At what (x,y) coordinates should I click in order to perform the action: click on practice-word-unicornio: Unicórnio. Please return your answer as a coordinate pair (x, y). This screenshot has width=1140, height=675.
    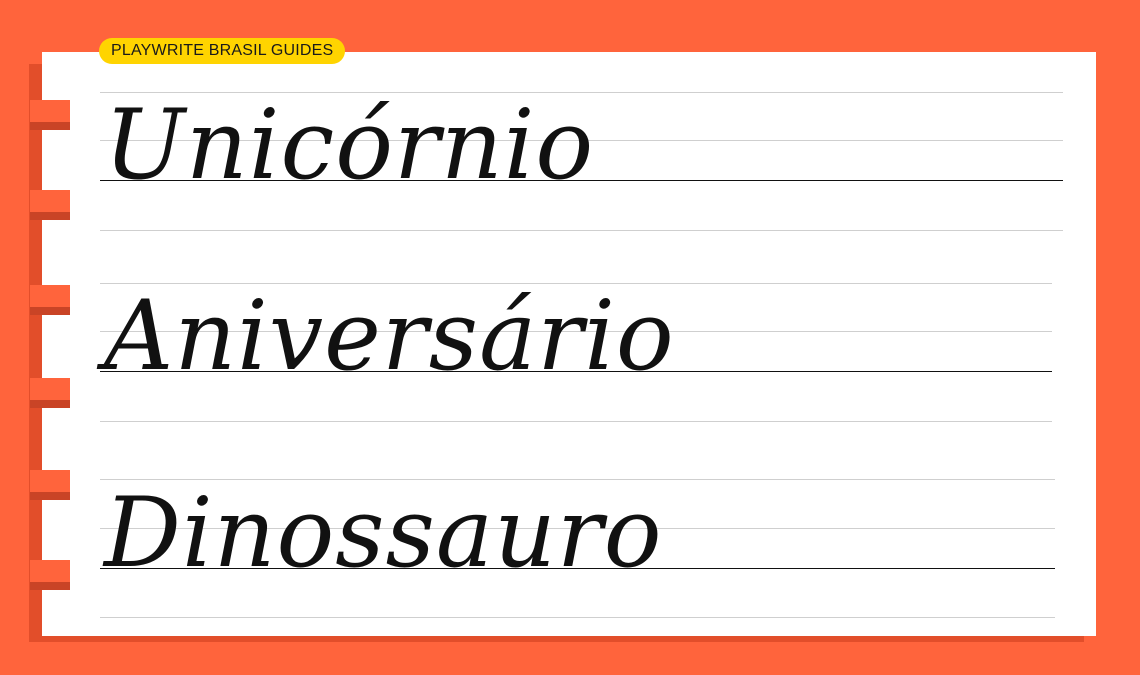
    Looking at the image, I should click on (349, 145).